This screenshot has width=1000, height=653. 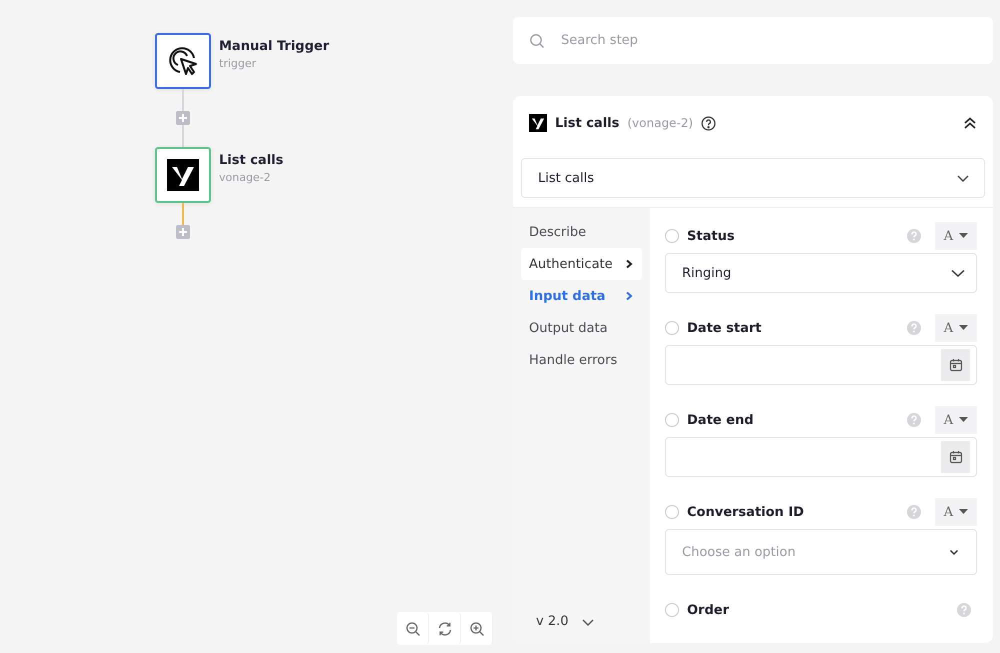 I want to click on field-label: Conversation ID, so click(x=746, y=512).